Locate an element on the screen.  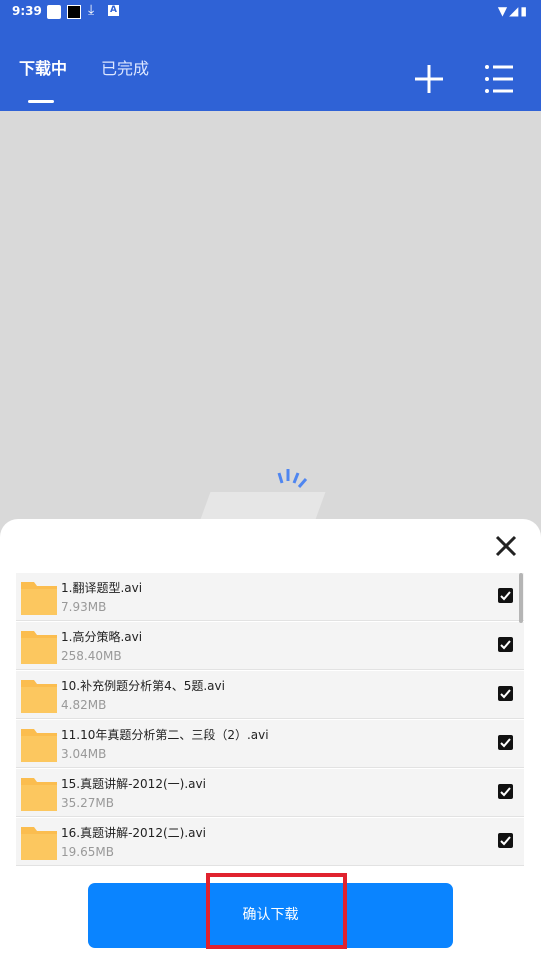
black-square-icon is located at coordinates (74, 12).